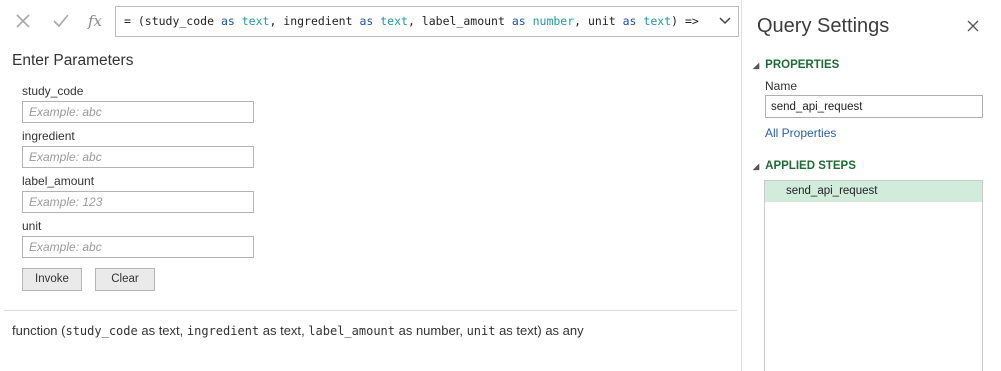 The width and height of the screenshot is (1001, 371). I want to click on applied-step-item: send_api_request, so click(873, 191).